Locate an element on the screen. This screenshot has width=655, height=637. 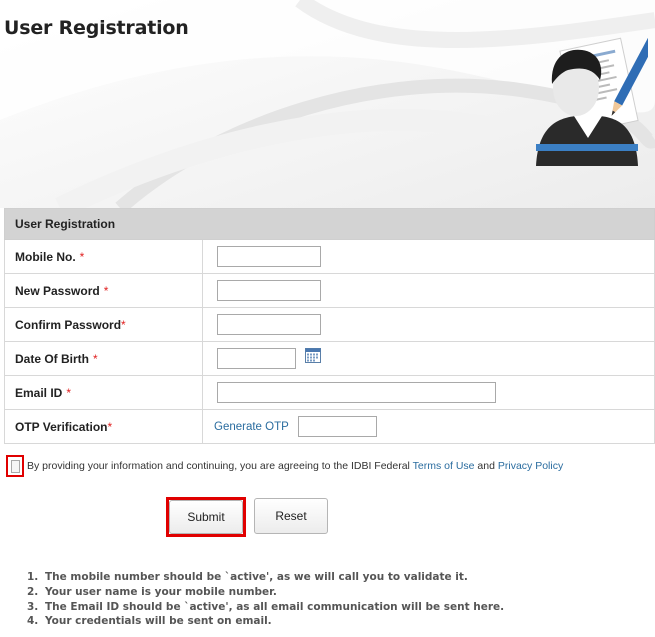
confirm-password-input-cell is located at coordinates (428, 324).